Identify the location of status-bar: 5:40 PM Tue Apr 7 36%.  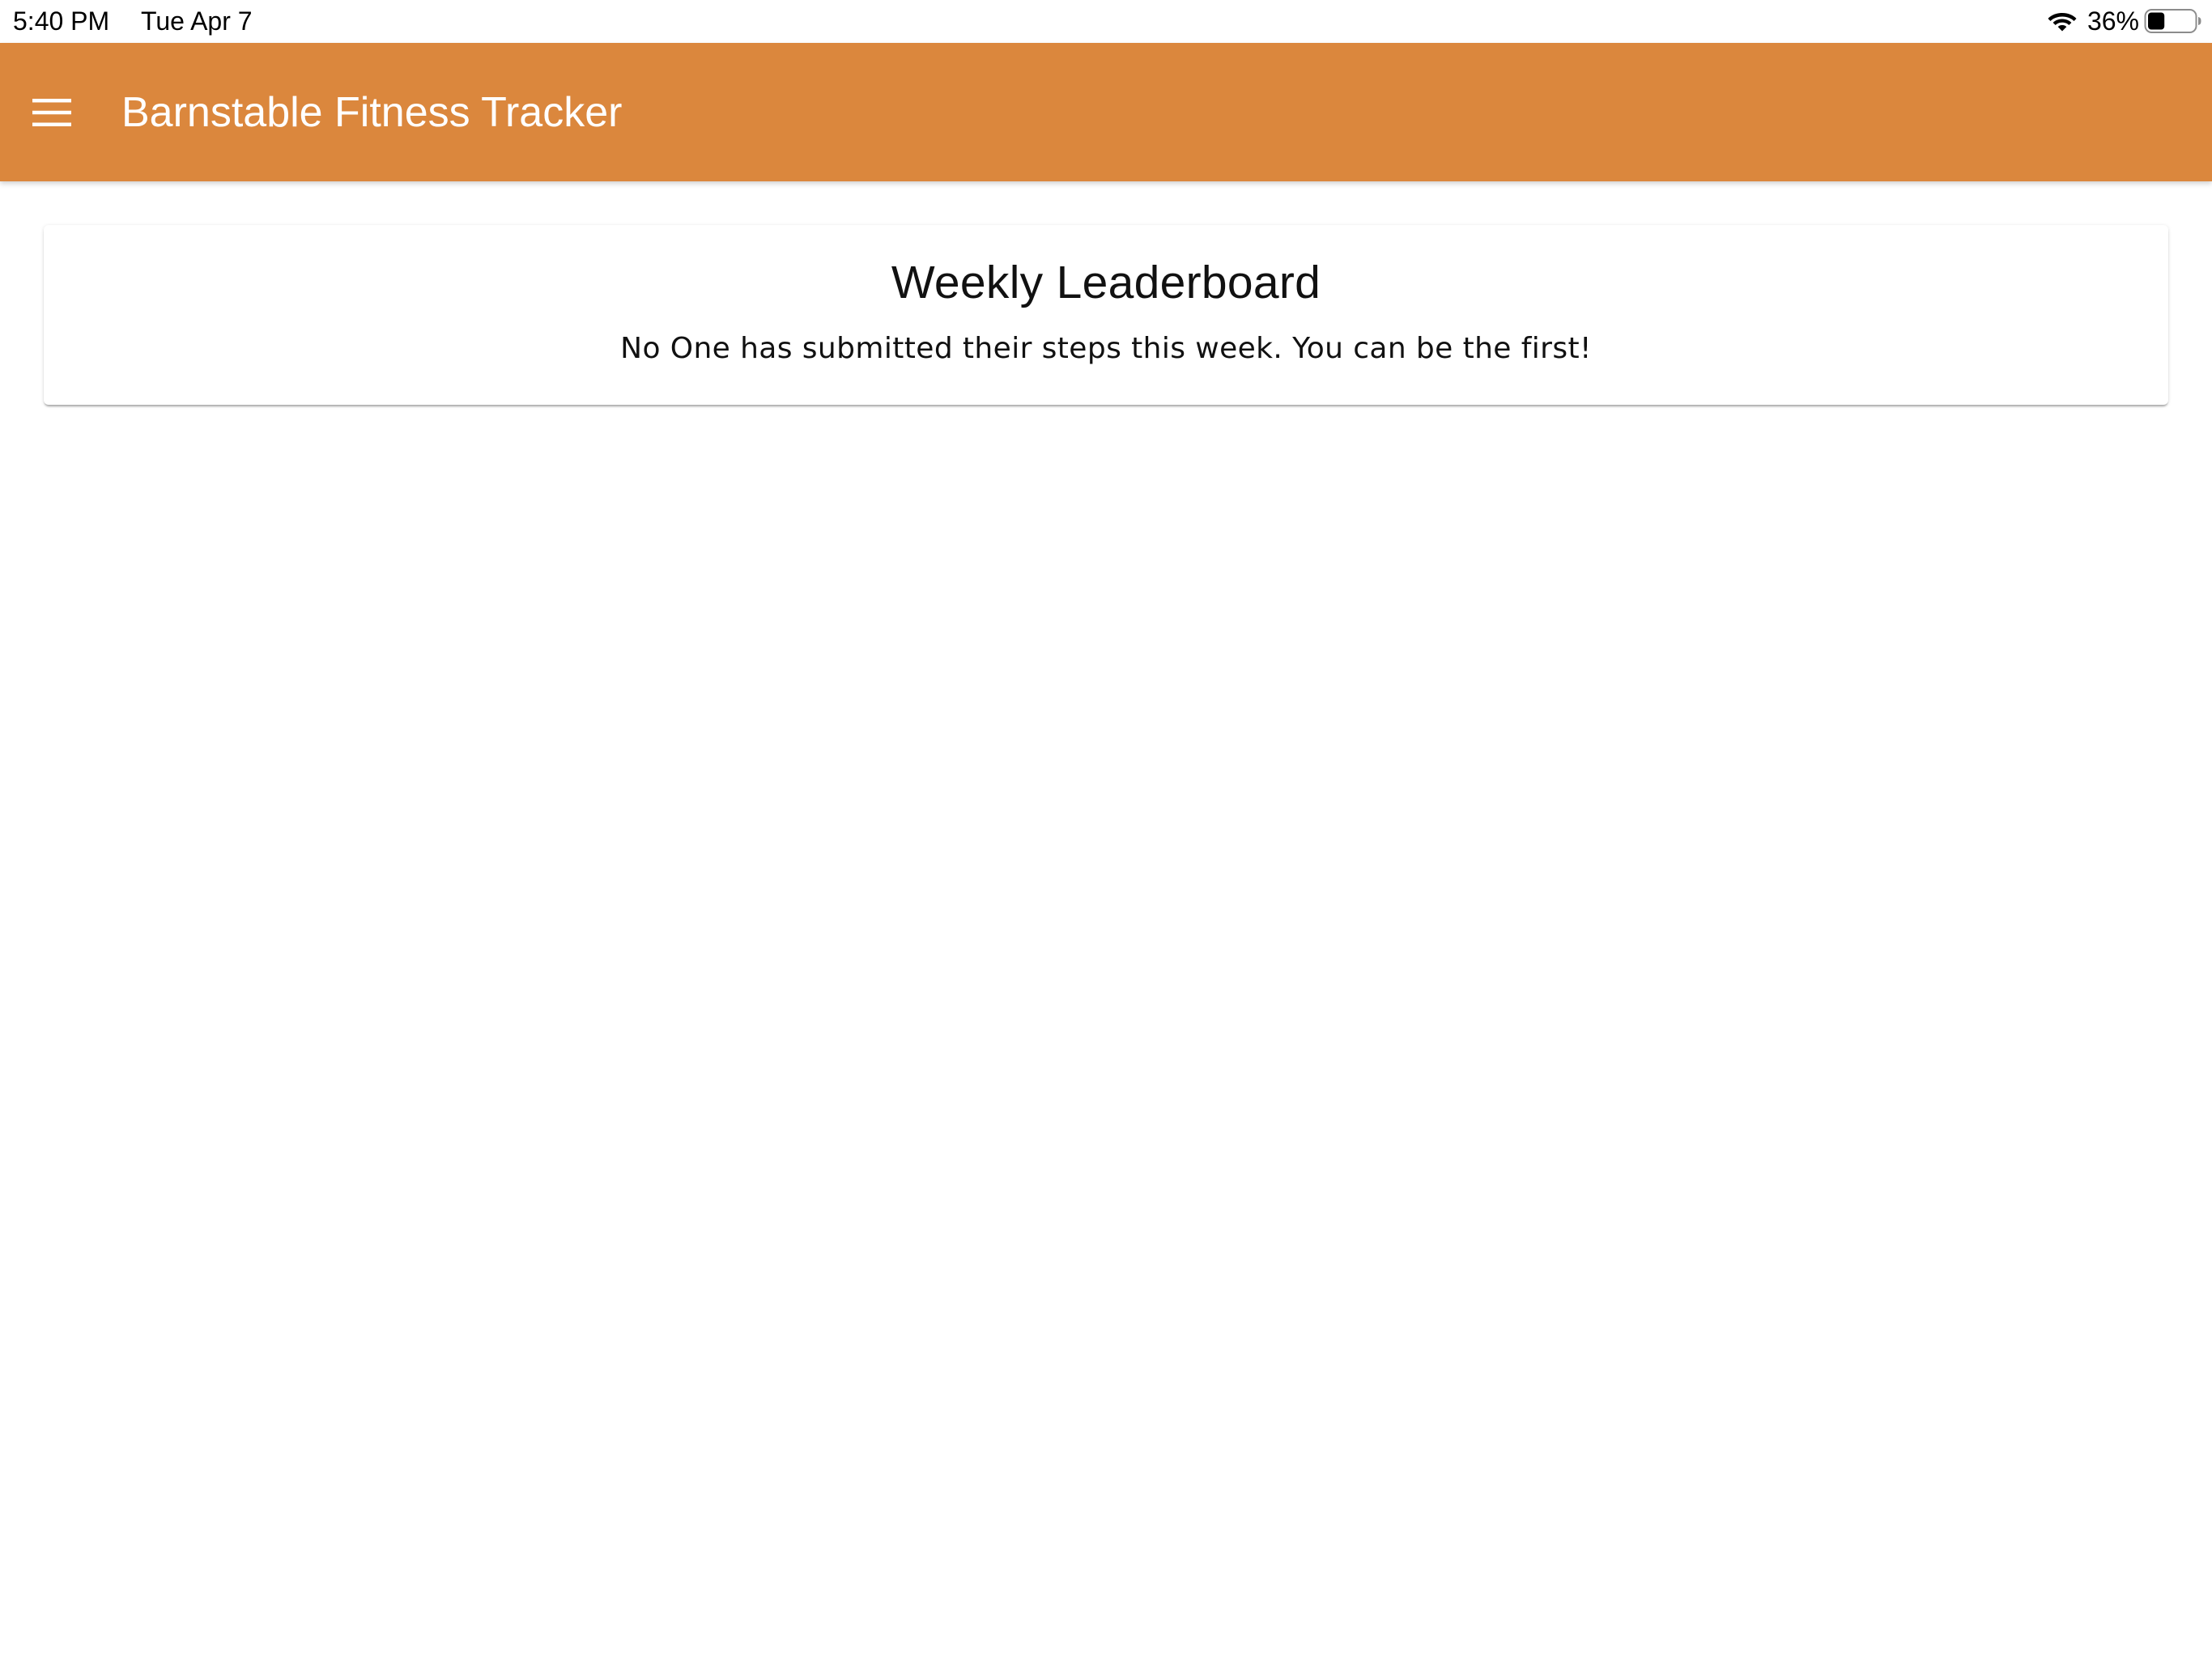
(1106, 21).